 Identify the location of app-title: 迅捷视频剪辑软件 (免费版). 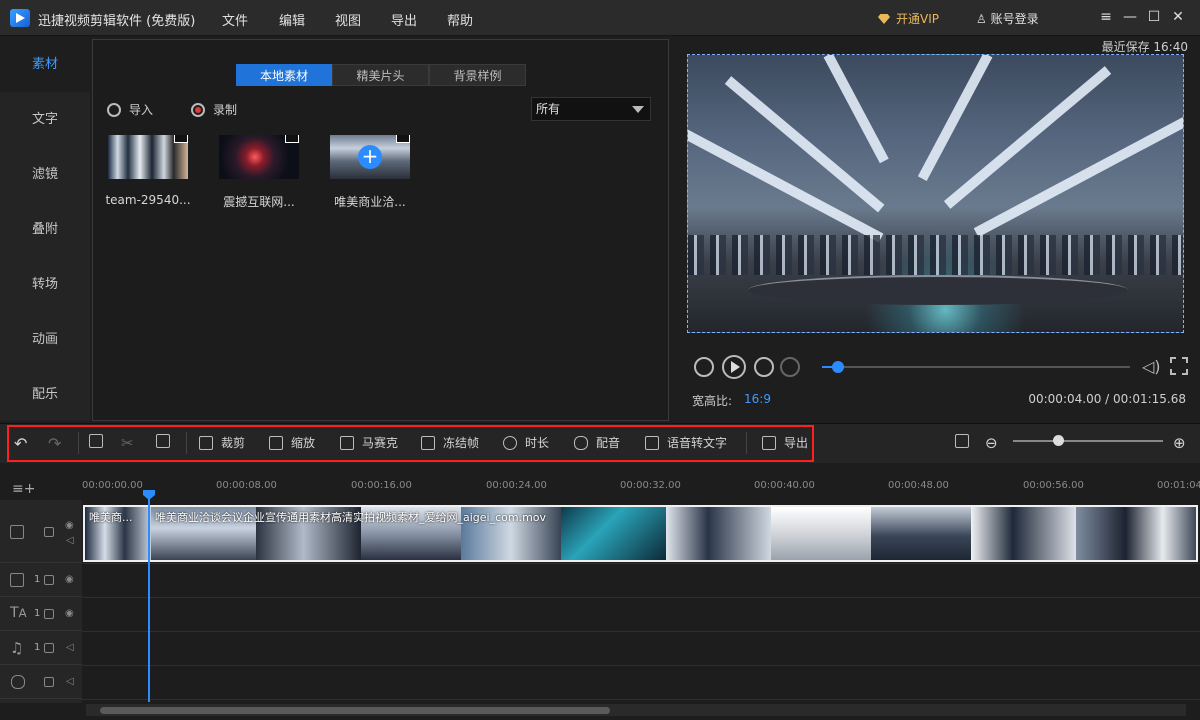
(117, 21).